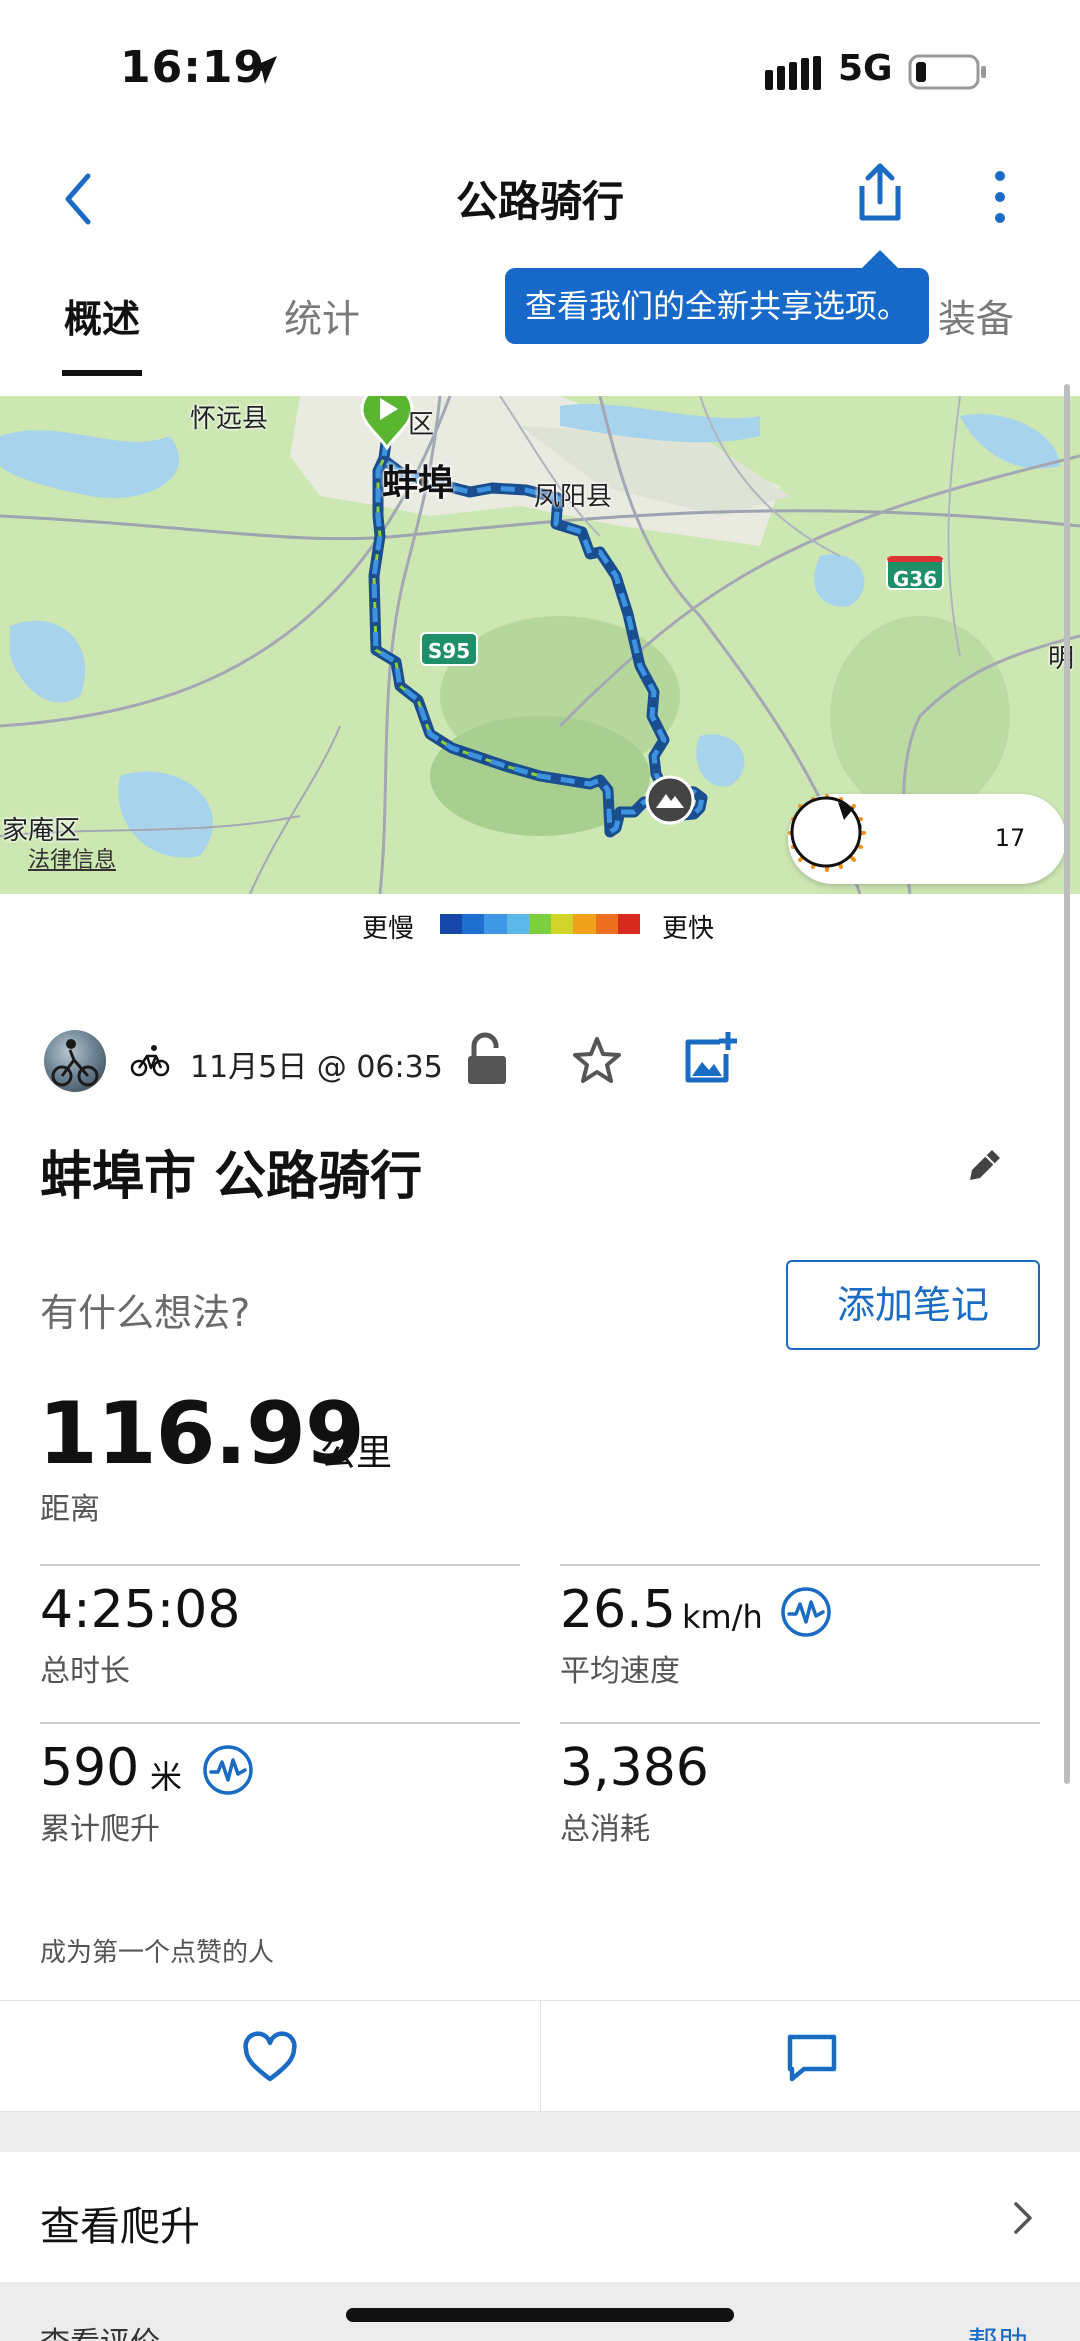 Image resolution: width=1080 pixels, height=2341 pixels. Describe the element at coordinates (102, 373) in the screenshot. I see `active-tab-indicator` at that location.